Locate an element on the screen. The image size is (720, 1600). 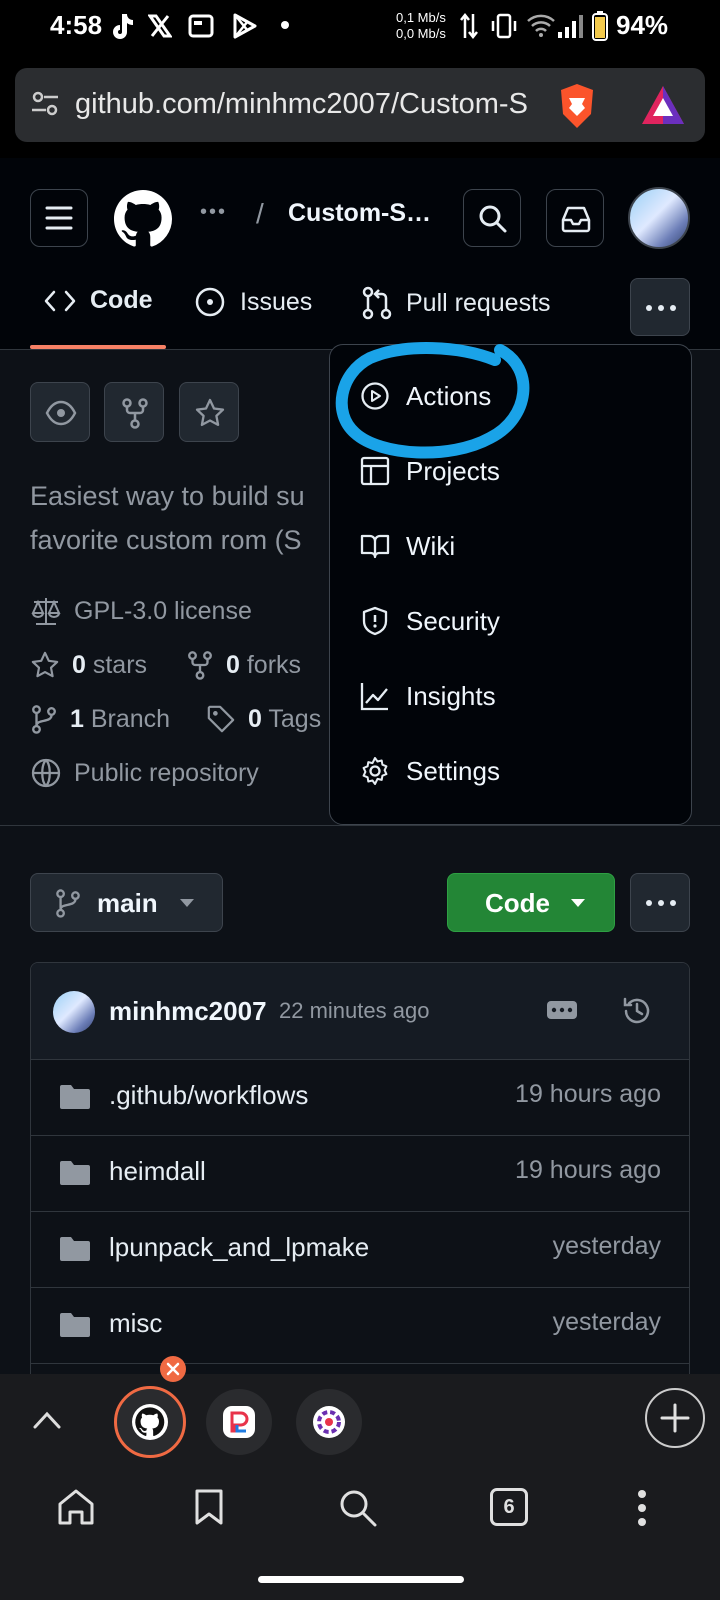
tags-label: Tags is located at coordinates (295, 718).